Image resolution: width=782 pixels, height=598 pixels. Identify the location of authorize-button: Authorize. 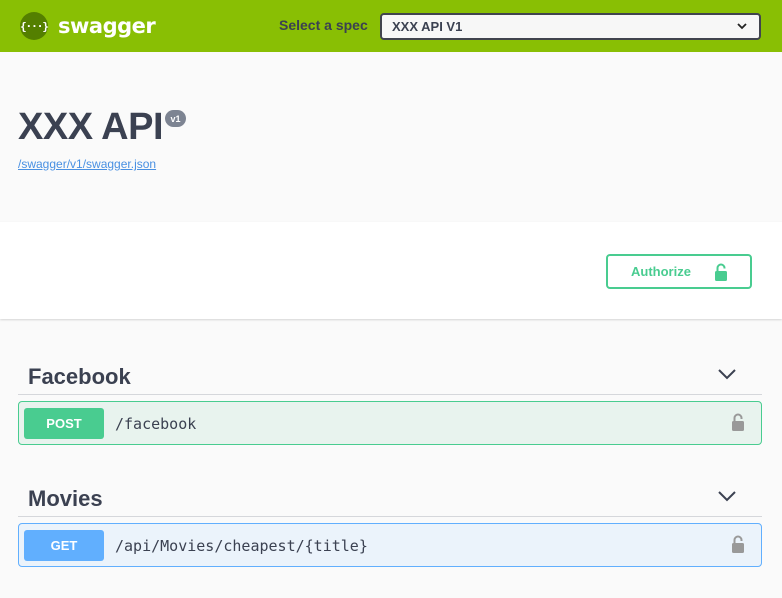
(679, 271).